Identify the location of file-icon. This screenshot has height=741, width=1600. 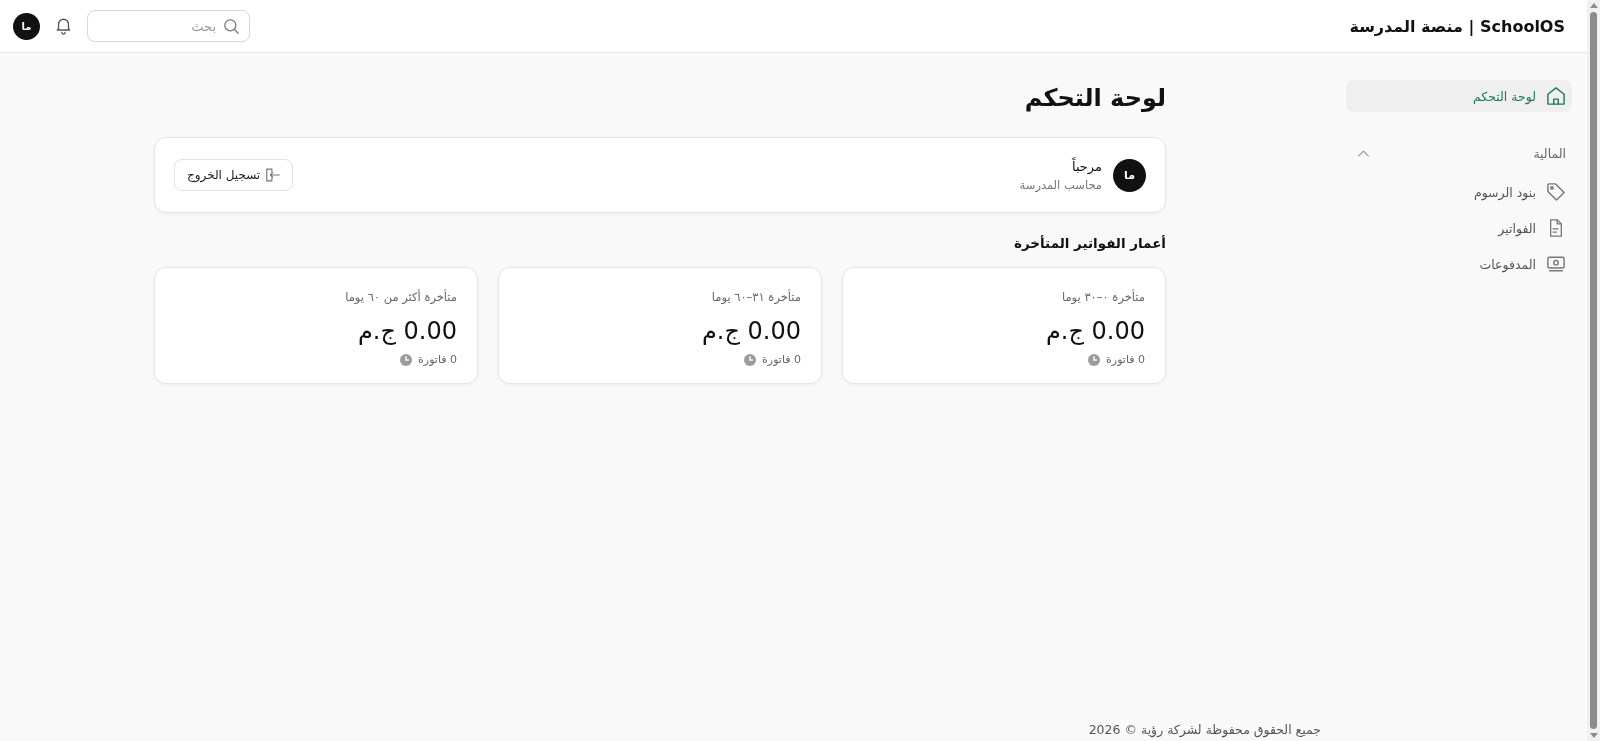
(1556, 228).